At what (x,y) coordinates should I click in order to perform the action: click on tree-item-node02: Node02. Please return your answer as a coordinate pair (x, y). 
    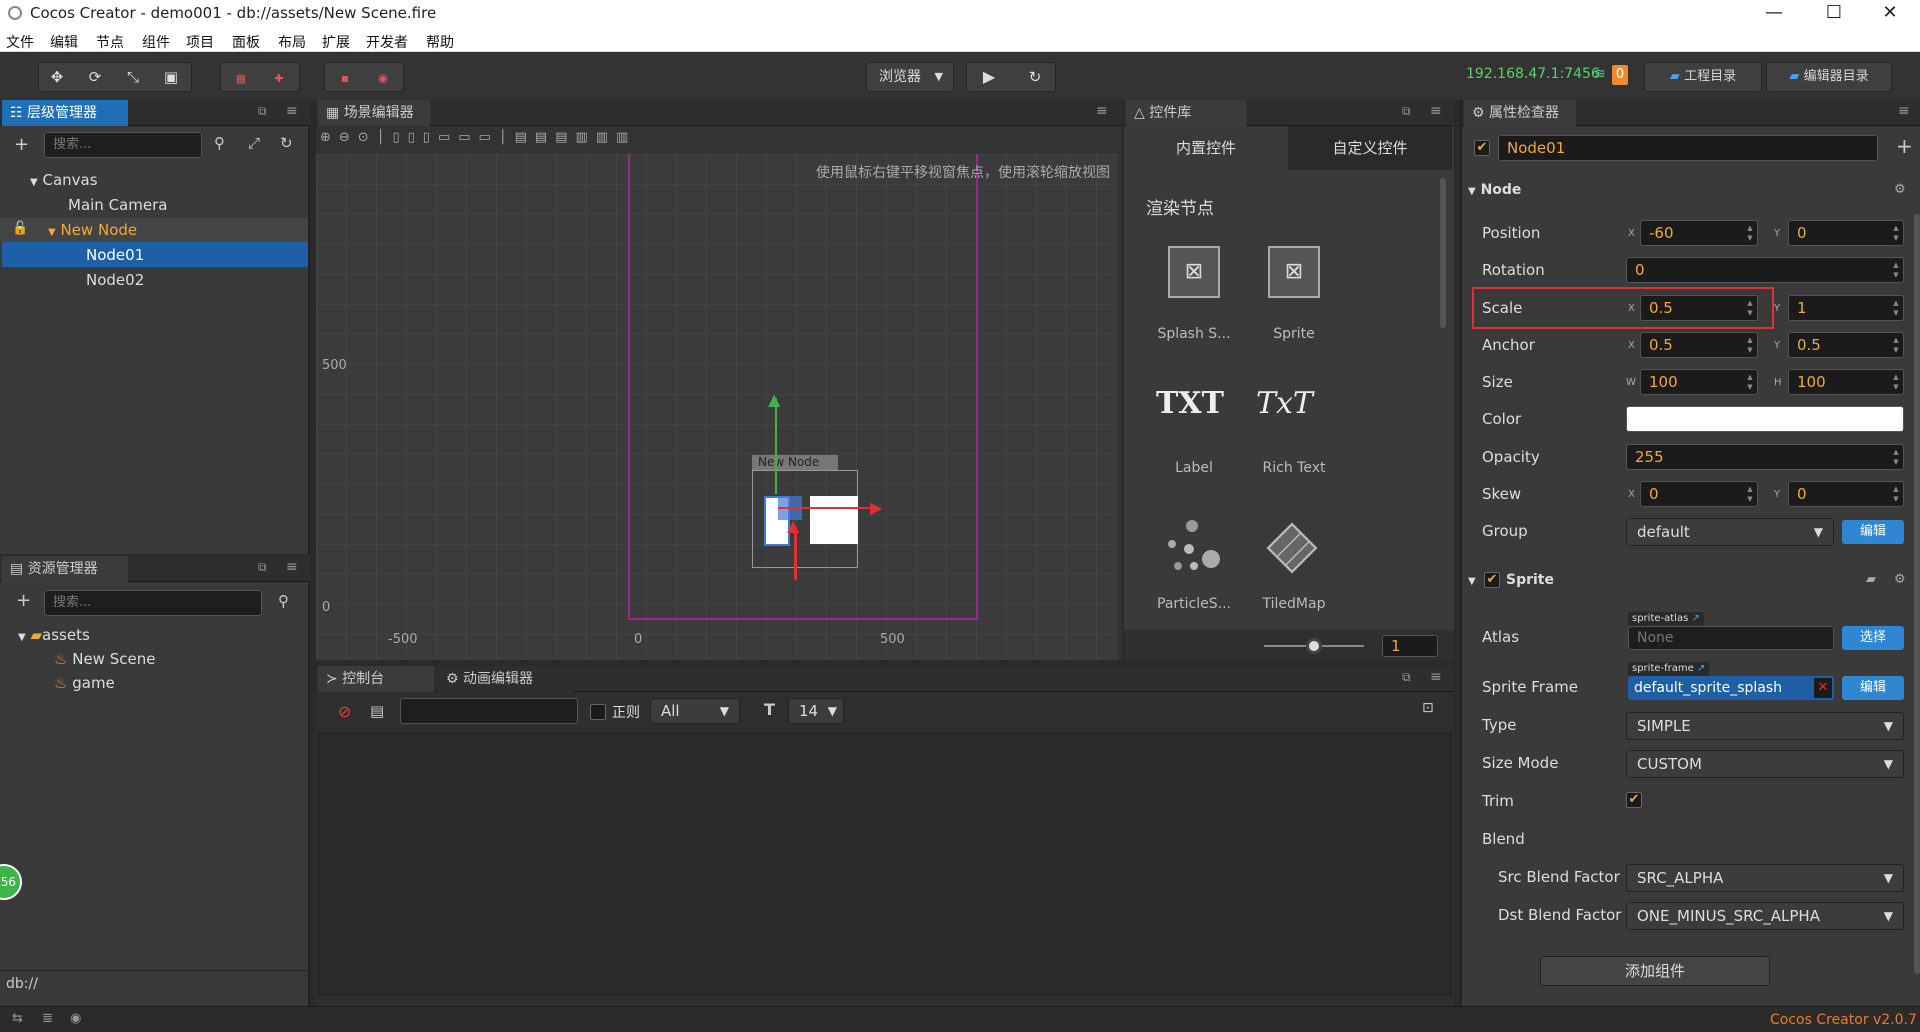
    Looking at the image, I should click on (115, 280).